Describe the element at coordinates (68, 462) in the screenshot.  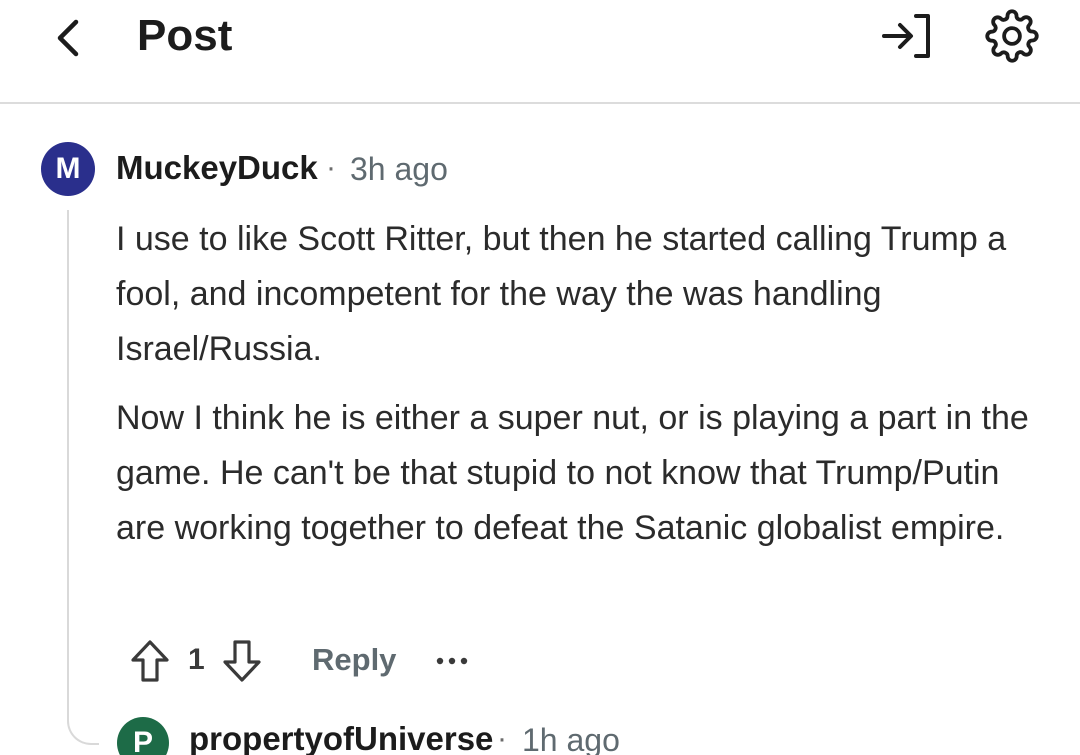
I see `thread-line` at that location.